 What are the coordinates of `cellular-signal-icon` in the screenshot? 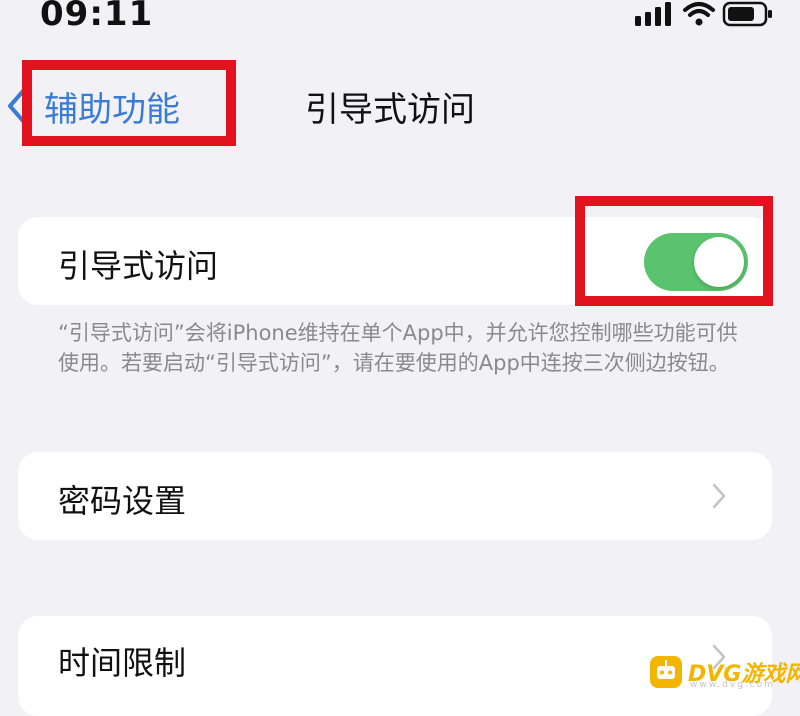 It's located at (653, 14).